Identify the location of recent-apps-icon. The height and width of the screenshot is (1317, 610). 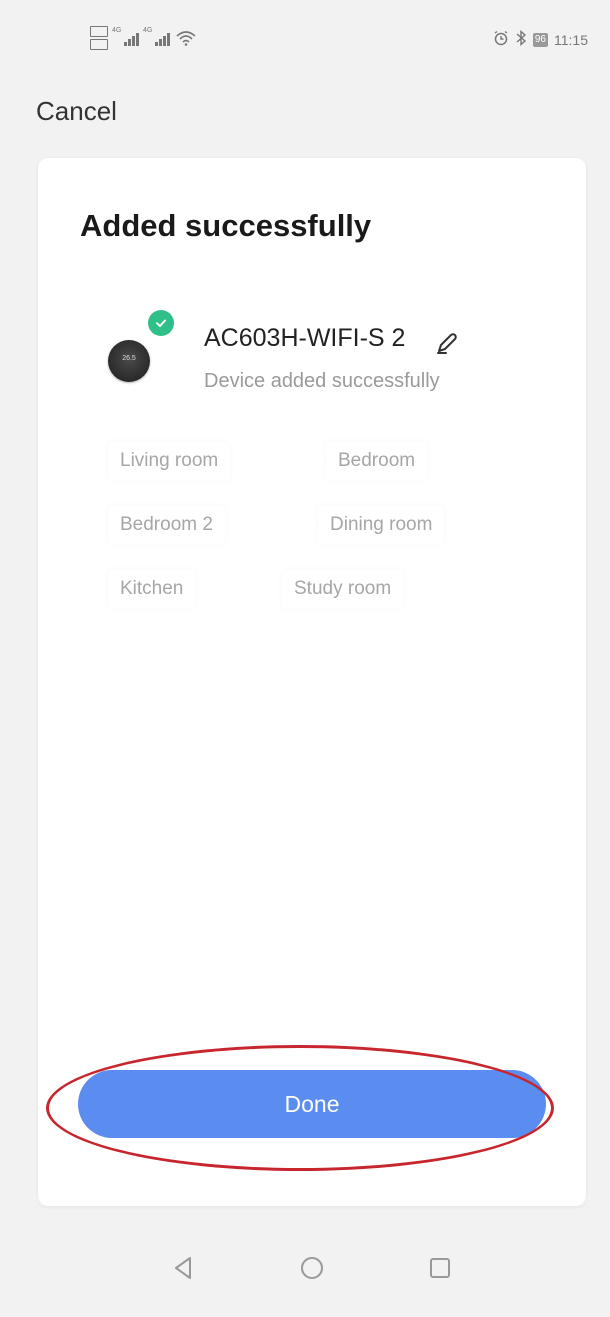
(440, 1268).